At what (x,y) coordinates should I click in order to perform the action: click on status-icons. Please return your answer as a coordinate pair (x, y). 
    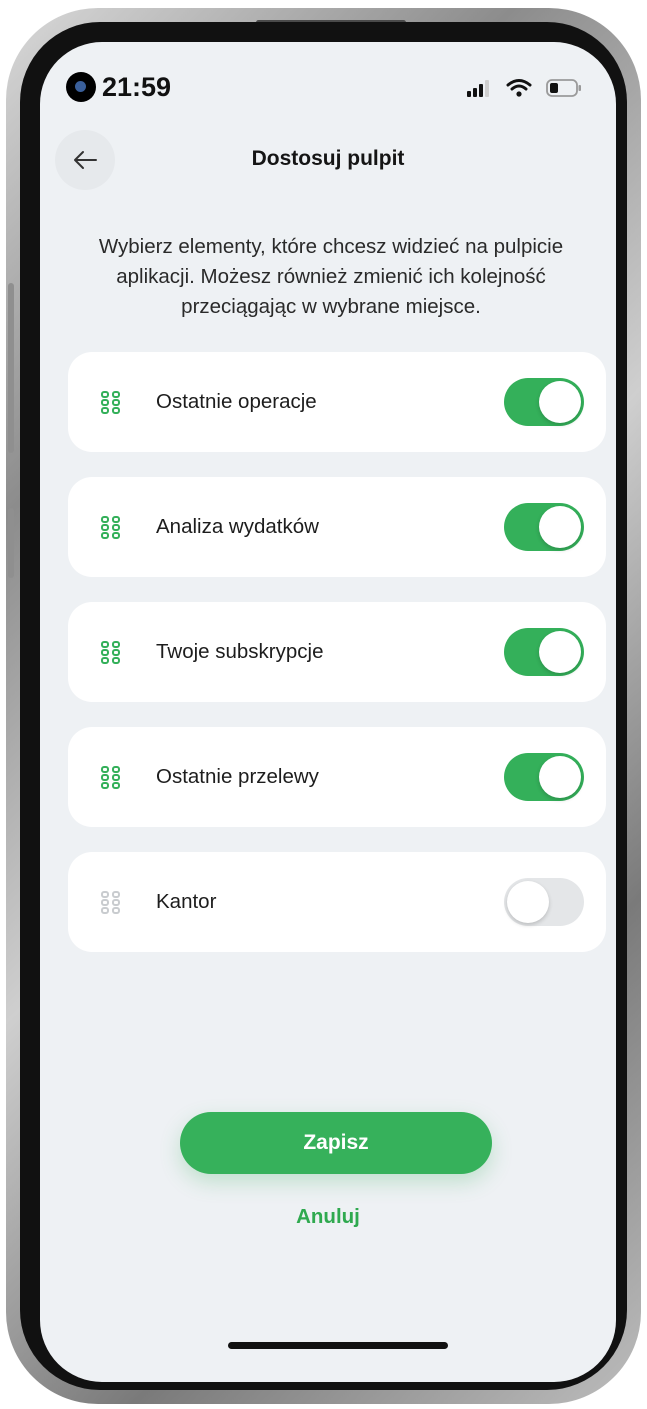
    Looking at the image, I should click on (524, 88).